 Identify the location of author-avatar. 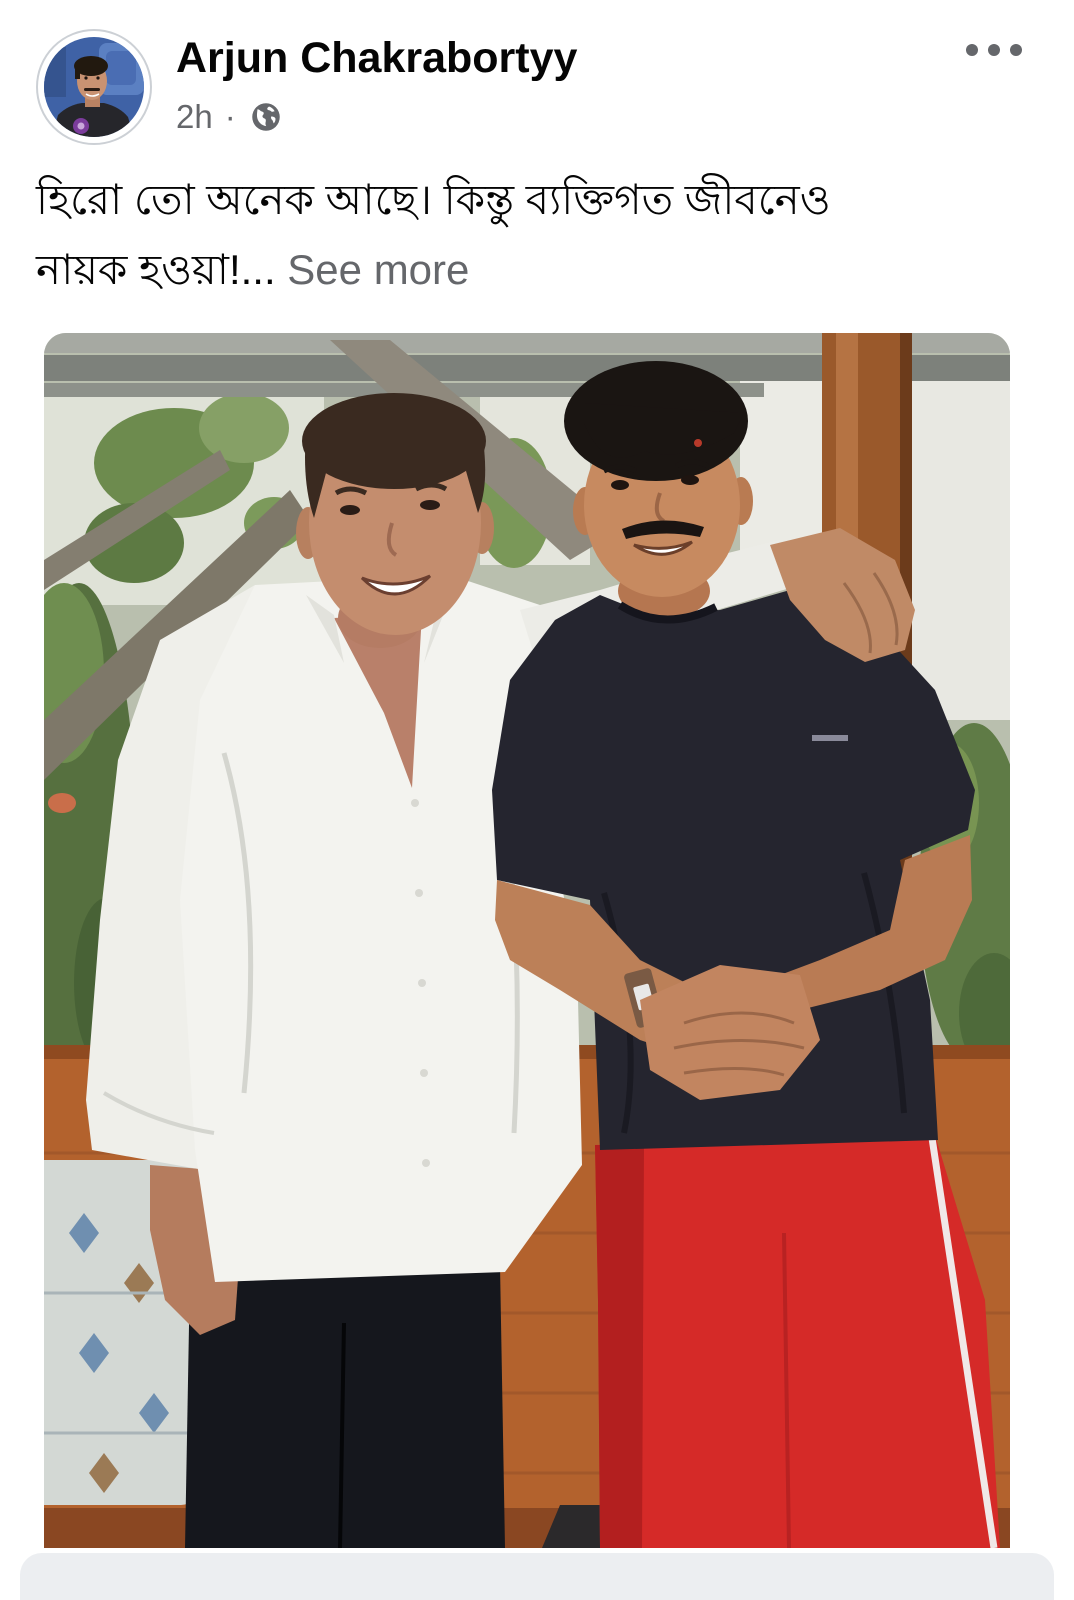
(94, 87).